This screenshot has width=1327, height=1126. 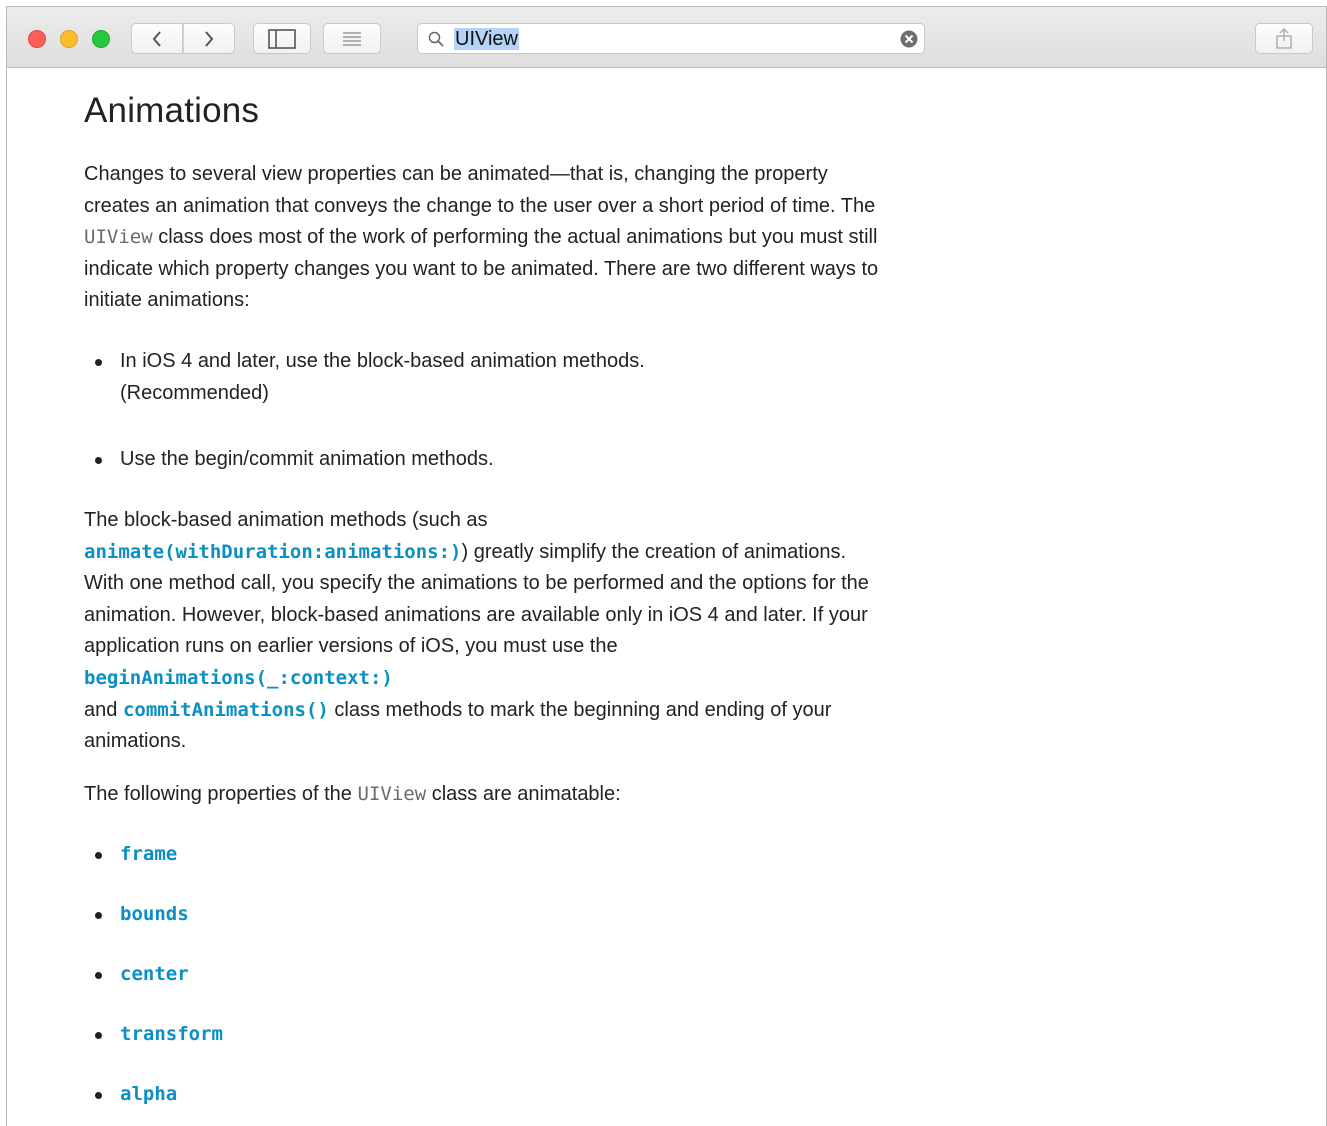 I want to click on minimize-window-button, so click(x=69, y=39).